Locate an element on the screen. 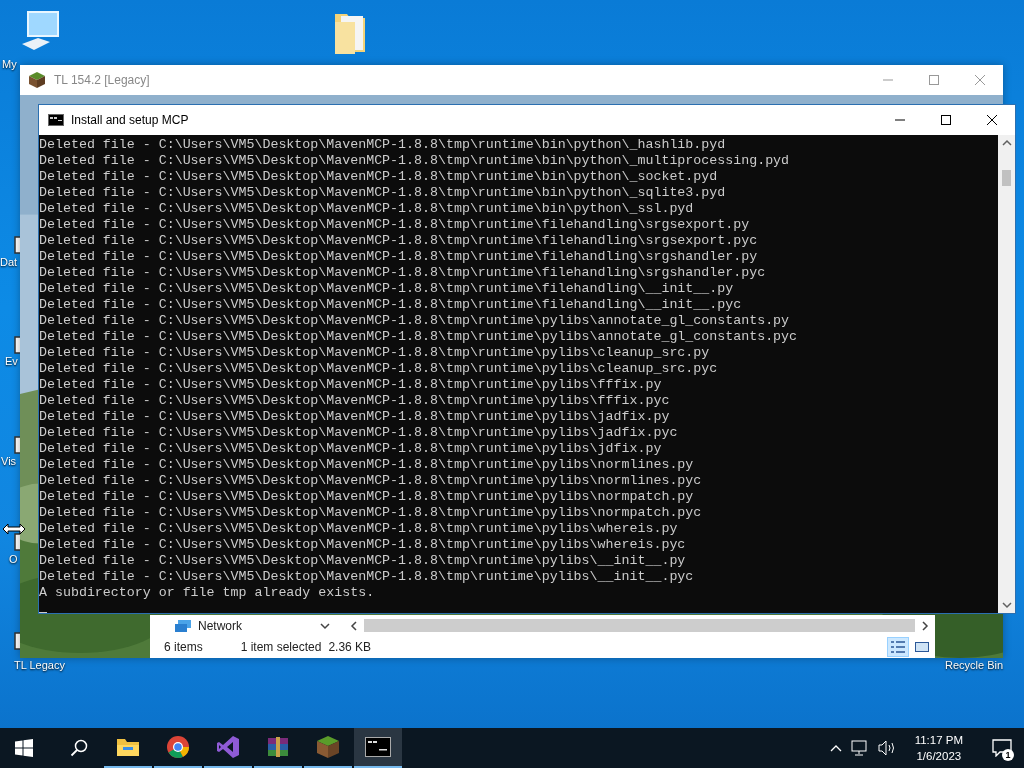 This screenshot has height=768, width=1024. console-line: Deleted file - C:\Users\VM5\Desktop\MavenMCP-1.8.8\tmp\runtime\pylibs\jadfix.py is located at coordinates (355, 417).